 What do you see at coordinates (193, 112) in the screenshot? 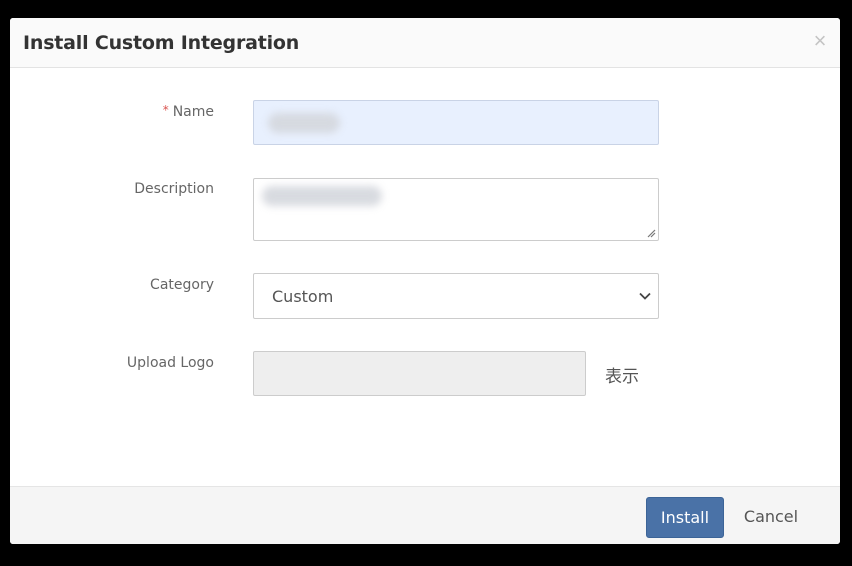
I see `name-label-text: Name` at bounding box center [193, 112].